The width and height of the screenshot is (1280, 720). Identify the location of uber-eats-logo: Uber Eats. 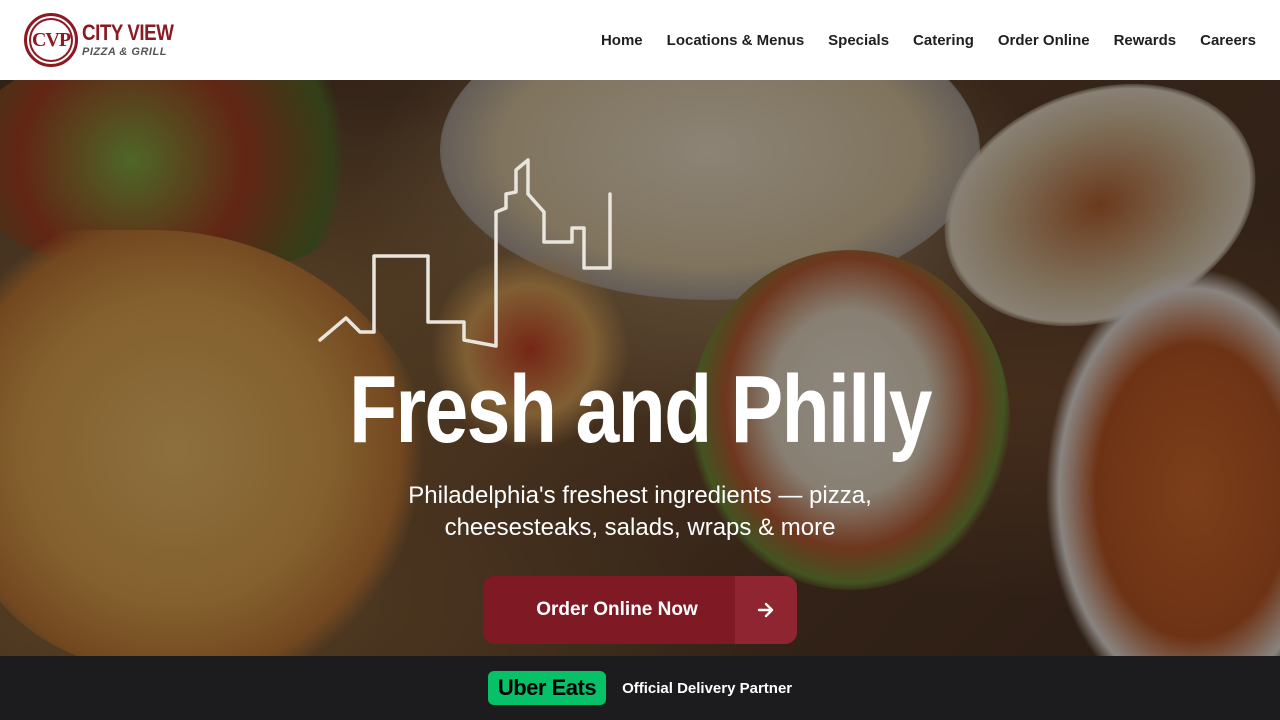
(547, 688).